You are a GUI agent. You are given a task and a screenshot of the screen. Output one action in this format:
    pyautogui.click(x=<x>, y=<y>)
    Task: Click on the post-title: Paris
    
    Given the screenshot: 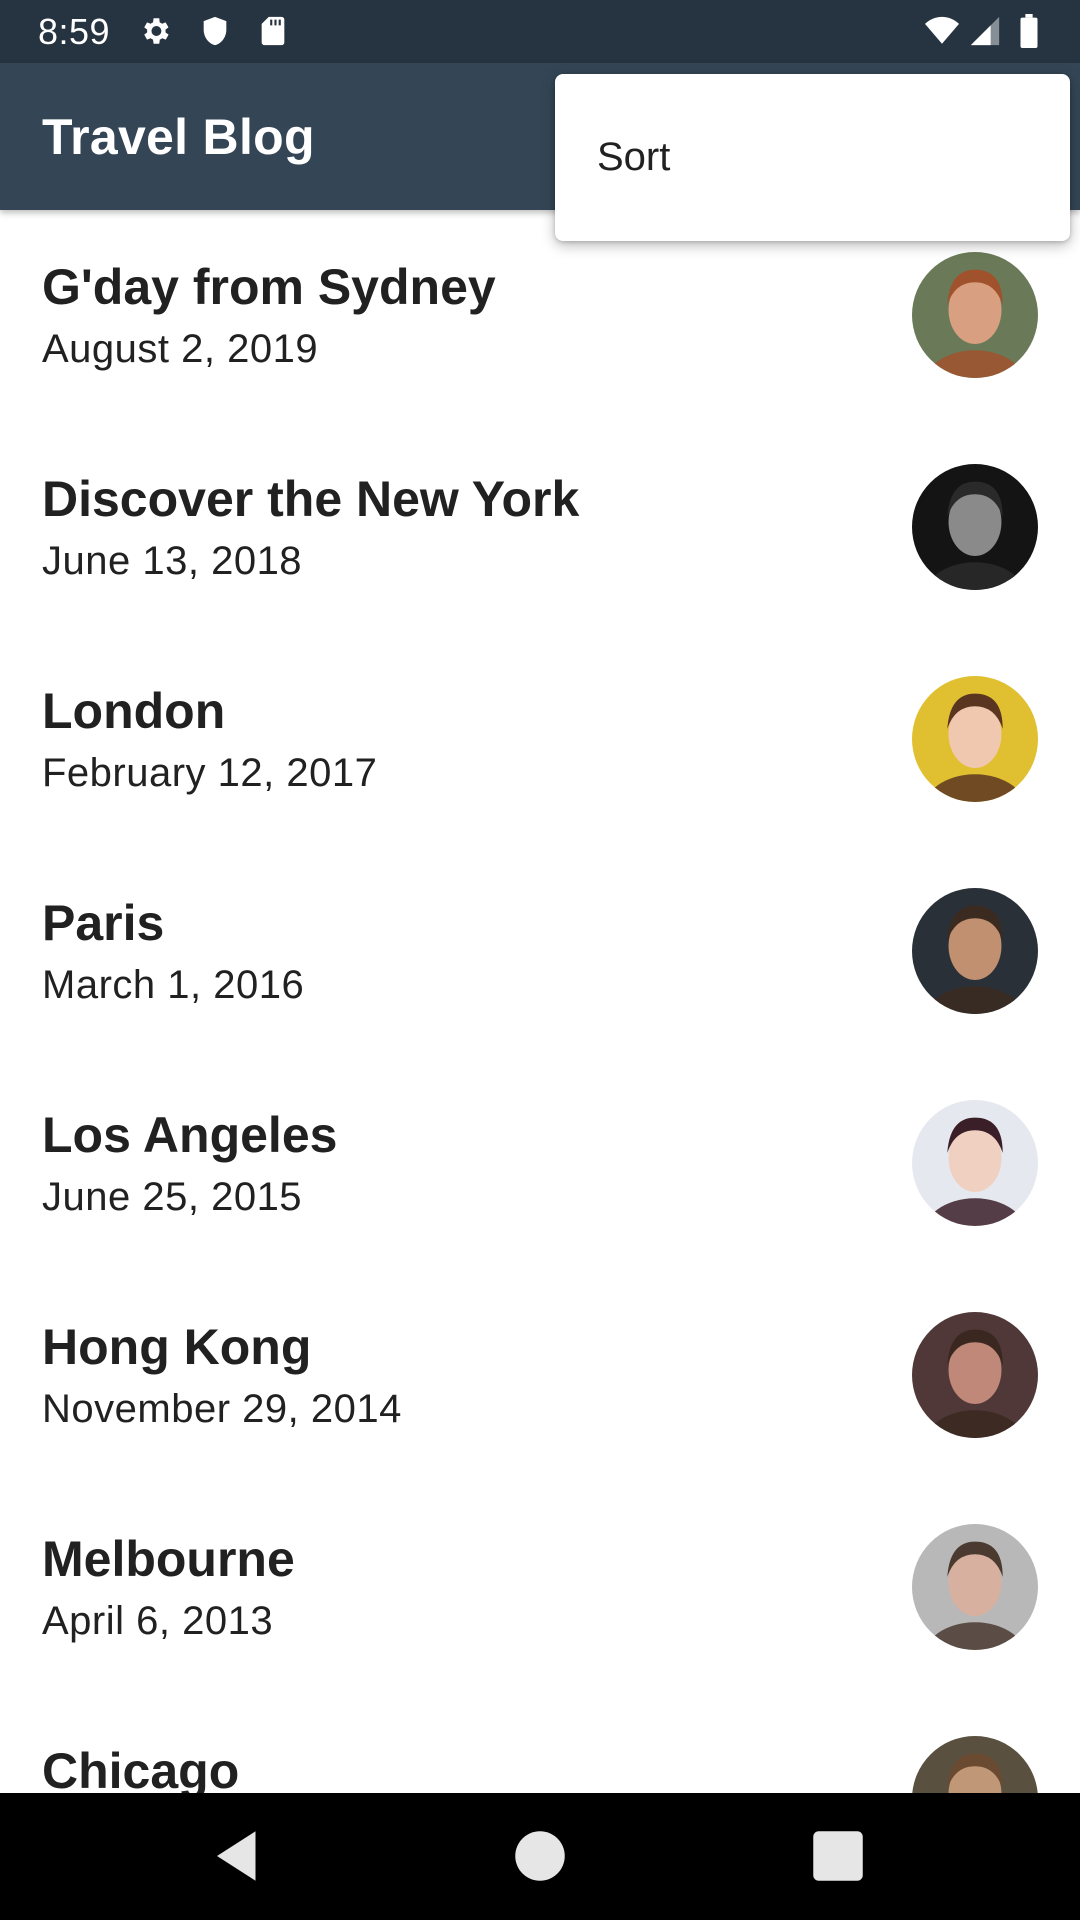 What is the action you would take?
    pyautogui.click(x=103, y=923)
    